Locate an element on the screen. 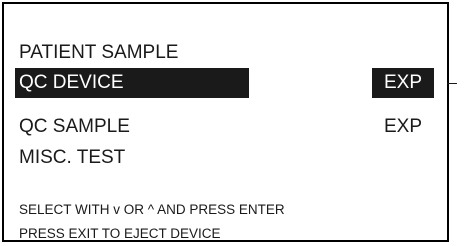  callout-line is located at coordinates (452, 83).